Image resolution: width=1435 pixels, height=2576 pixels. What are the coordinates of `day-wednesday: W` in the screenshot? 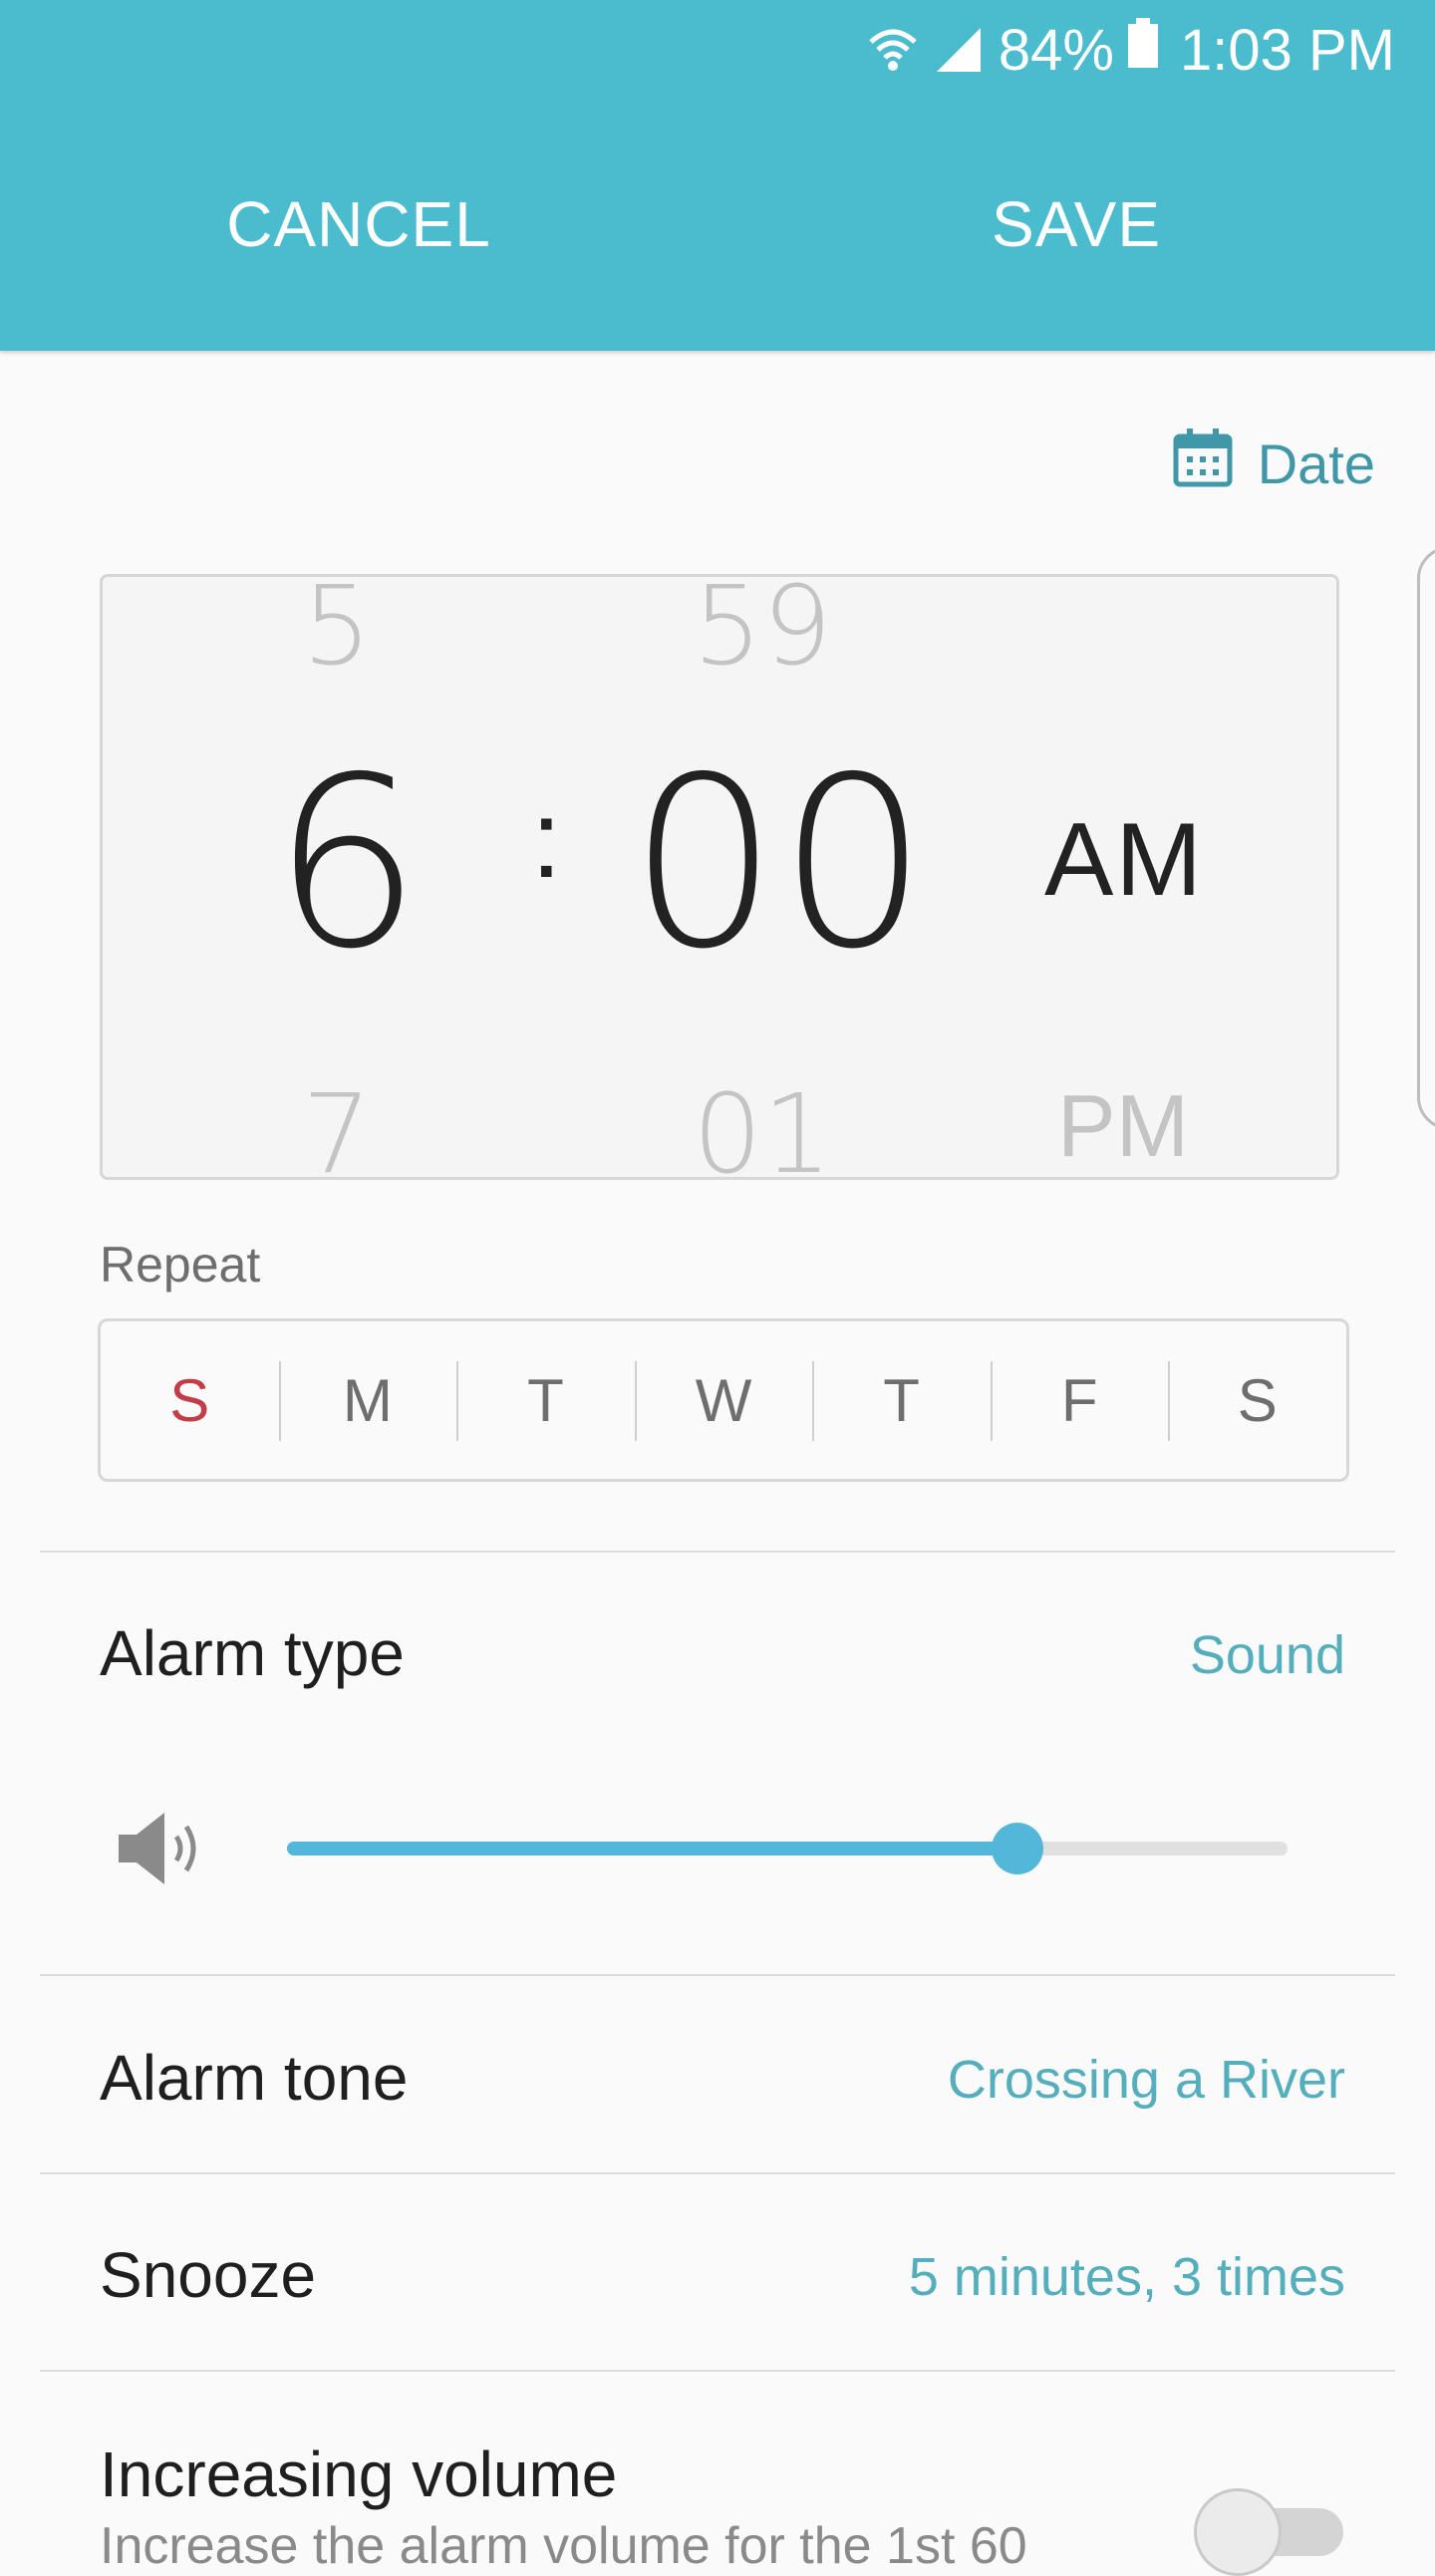 It's located at (723, 1400).